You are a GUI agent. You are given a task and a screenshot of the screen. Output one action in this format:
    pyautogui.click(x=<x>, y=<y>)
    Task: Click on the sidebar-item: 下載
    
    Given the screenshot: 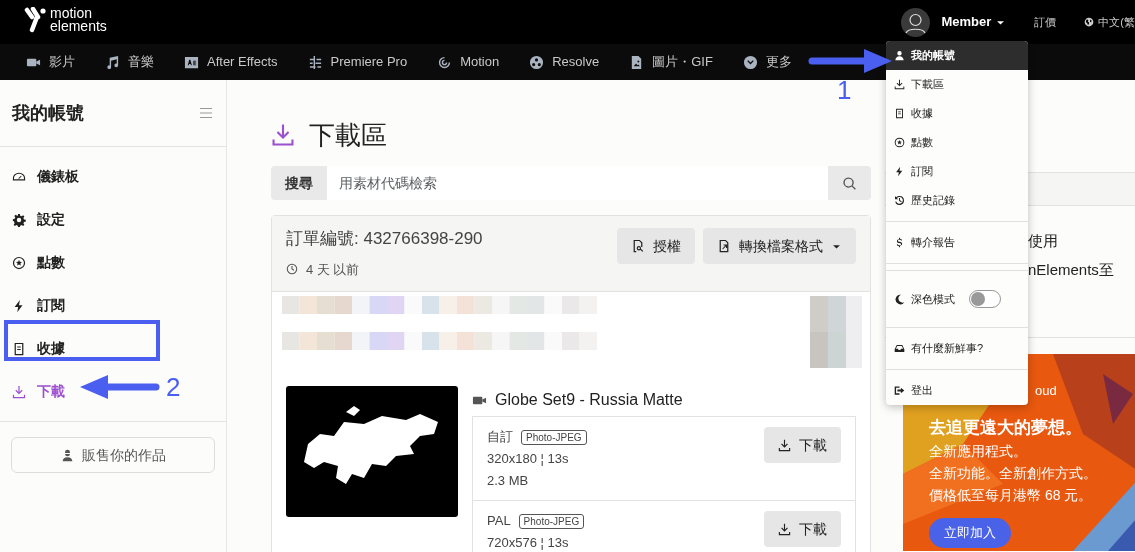 What is the action you would take?
    pyautogui.click(x=38, y=391)
    